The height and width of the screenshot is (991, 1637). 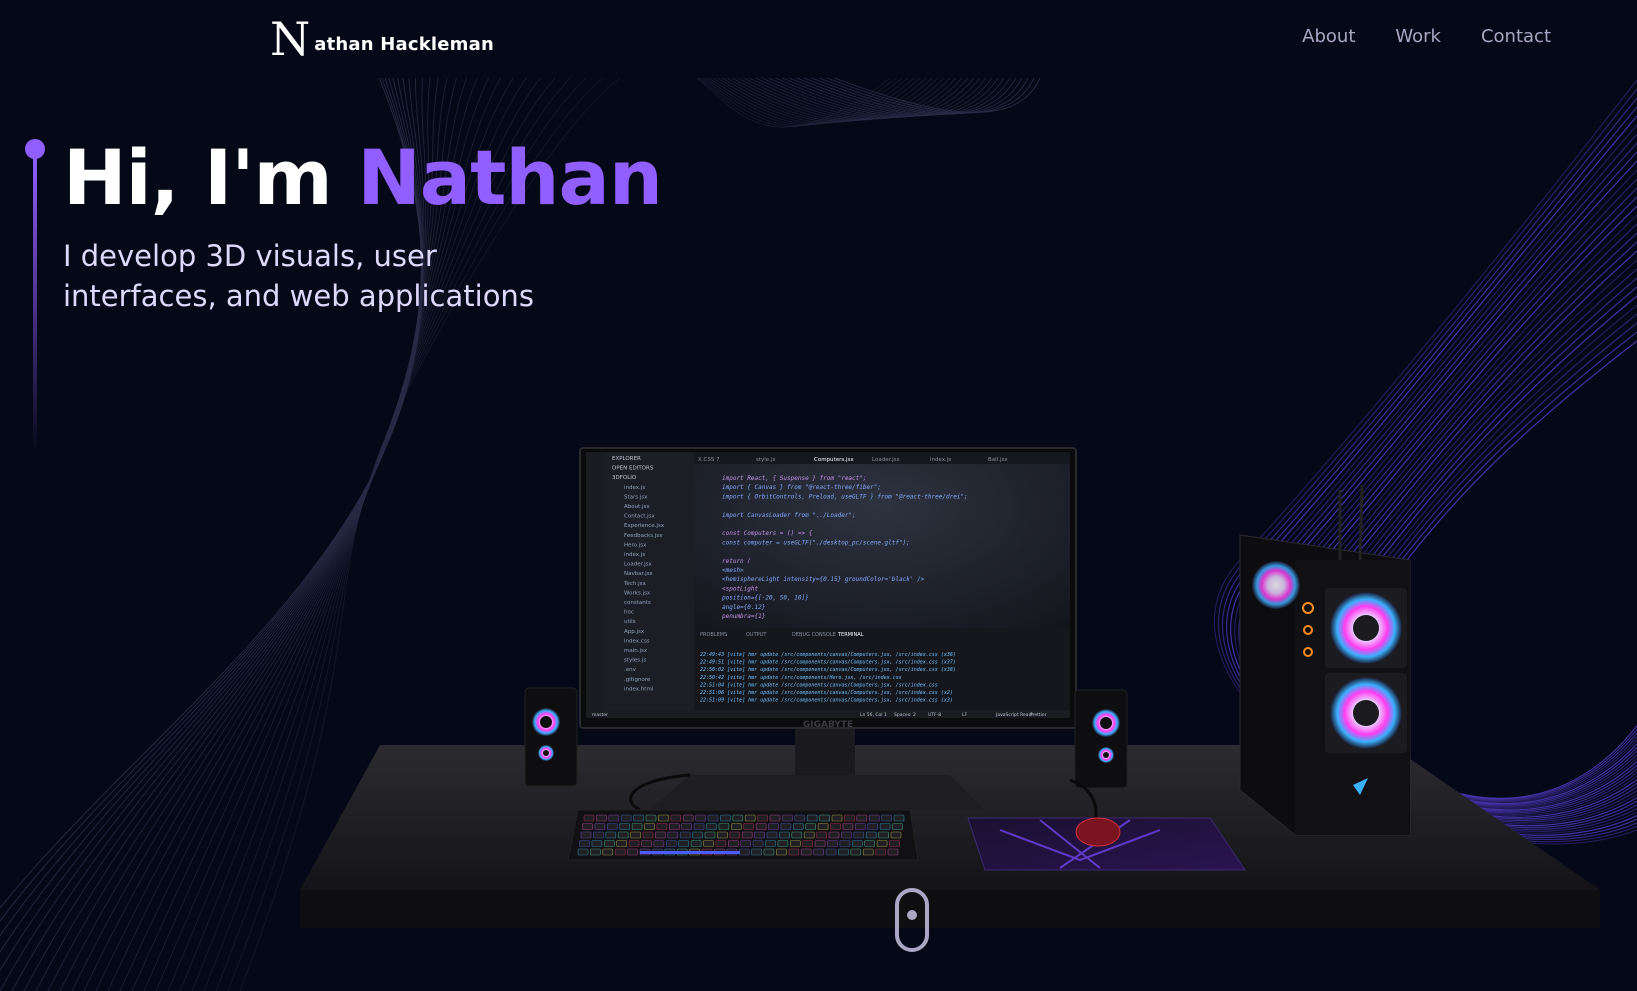 What do you see at coordinates (740, 588) in the screenshot?
I see `code-line: <spotLight` at bounding box center [740, 588].